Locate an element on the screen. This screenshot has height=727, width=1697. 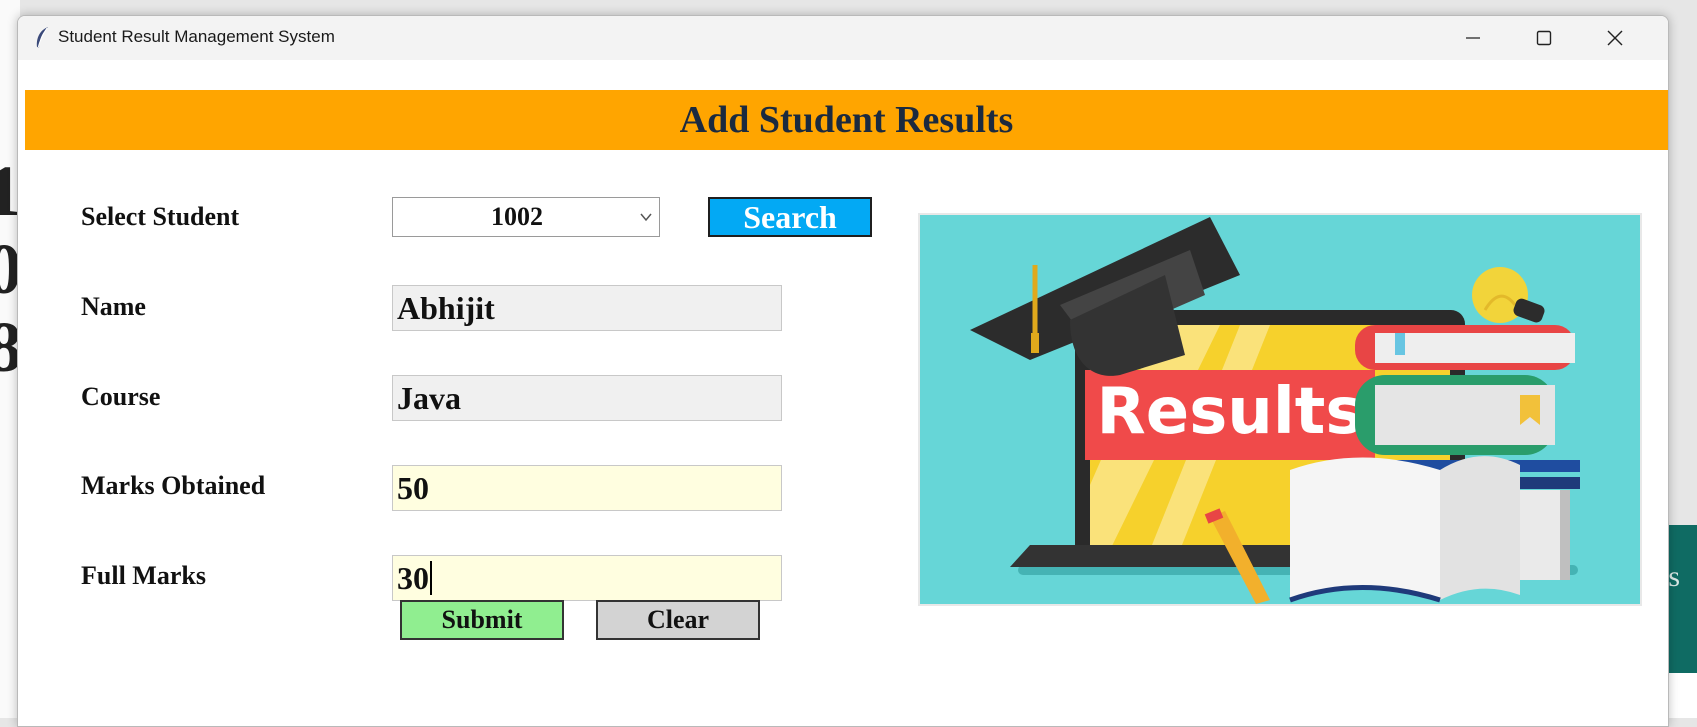
minimize-icon is located at coordinates (1473, 38).